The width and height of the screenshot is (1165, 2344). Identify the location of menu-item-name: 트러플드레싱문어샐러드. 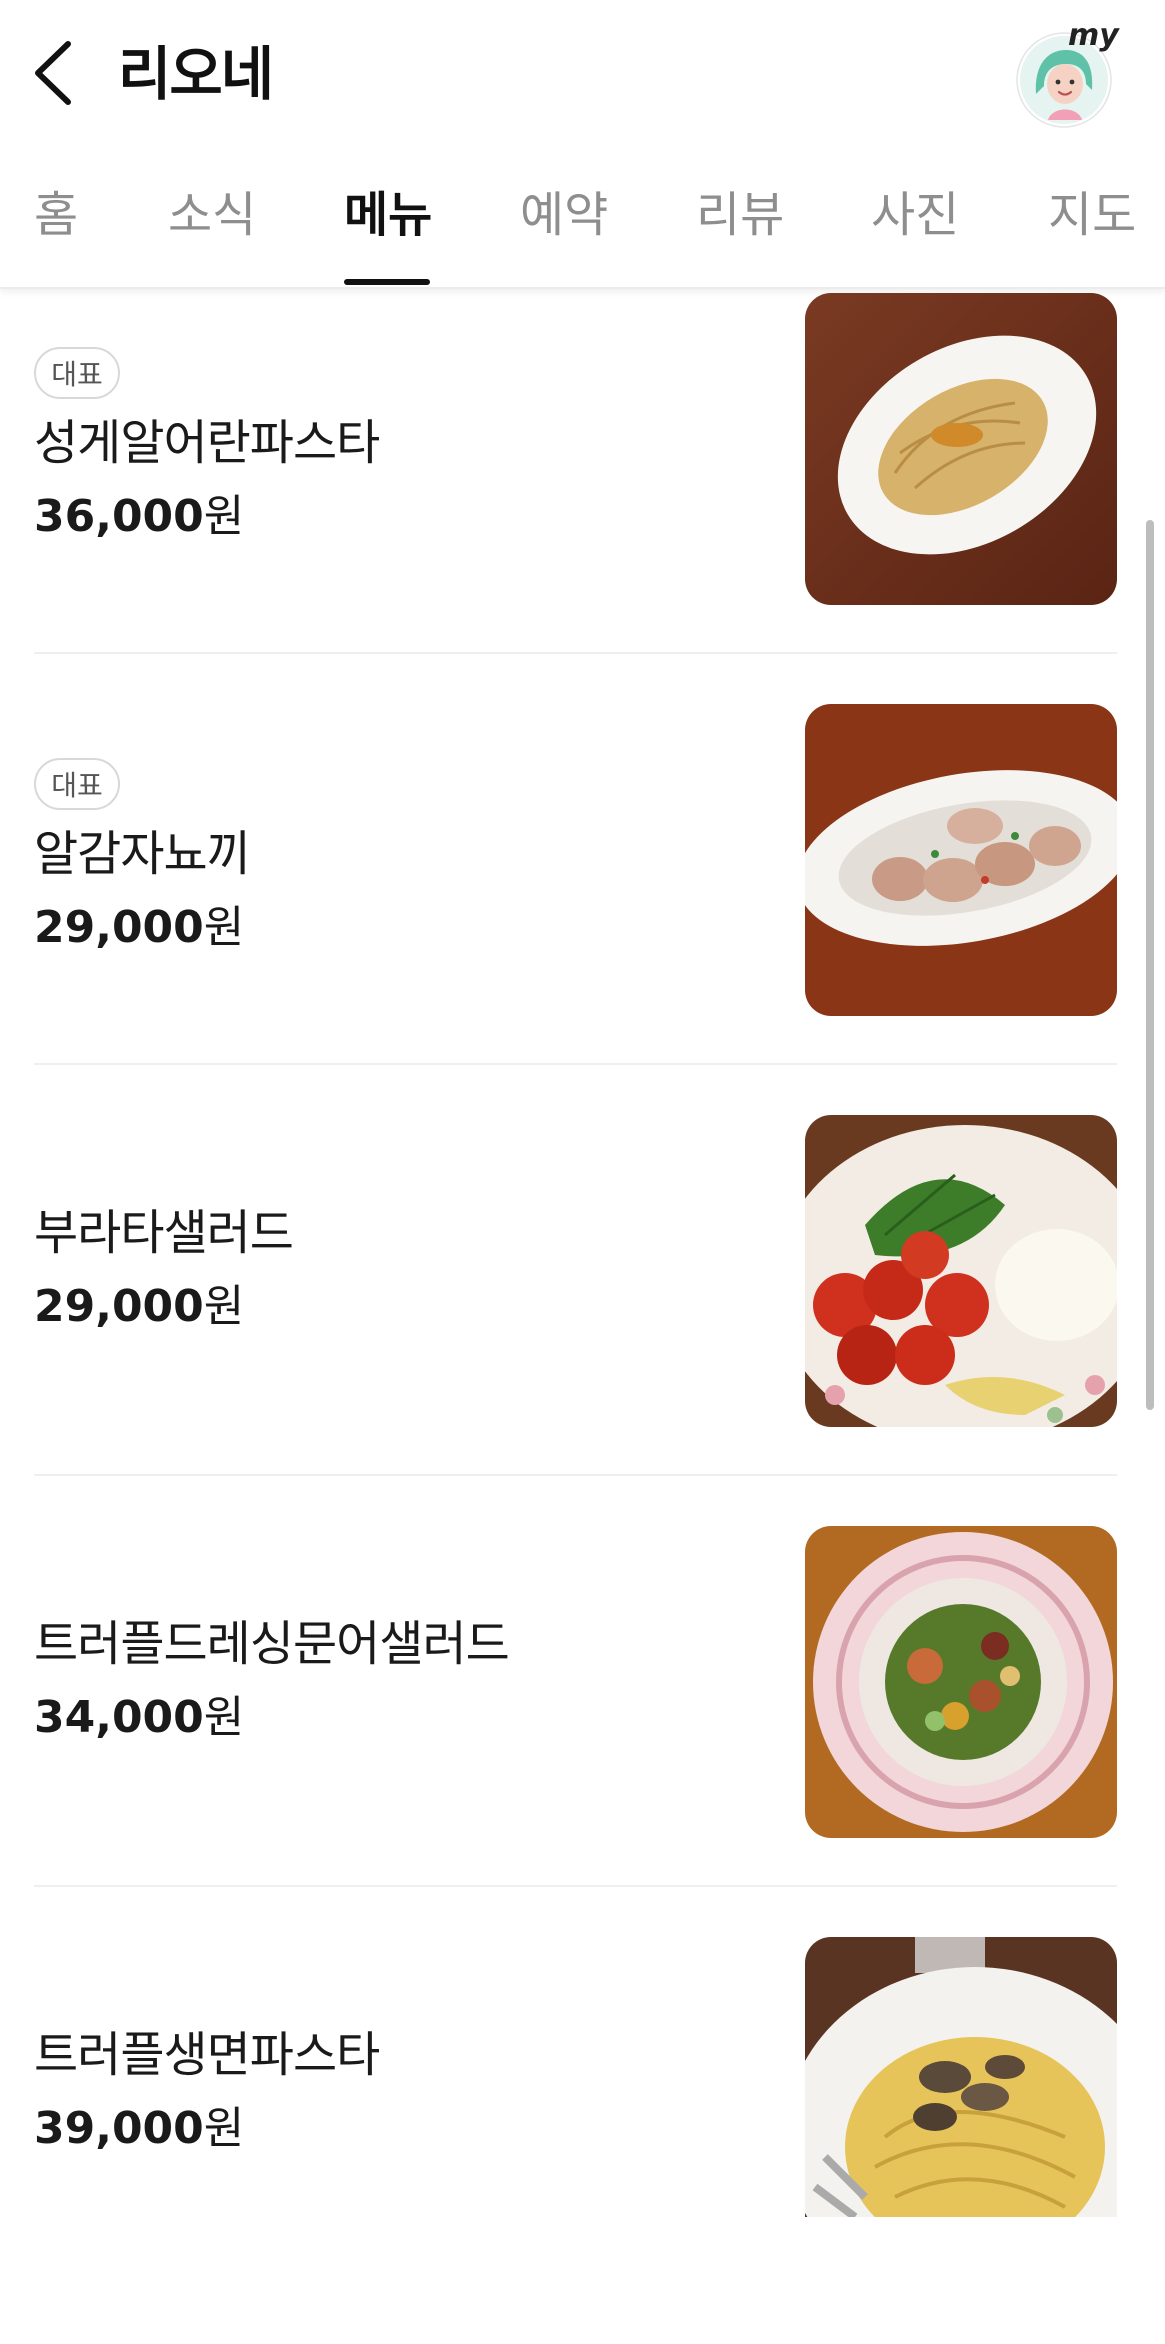
(272, 1644).